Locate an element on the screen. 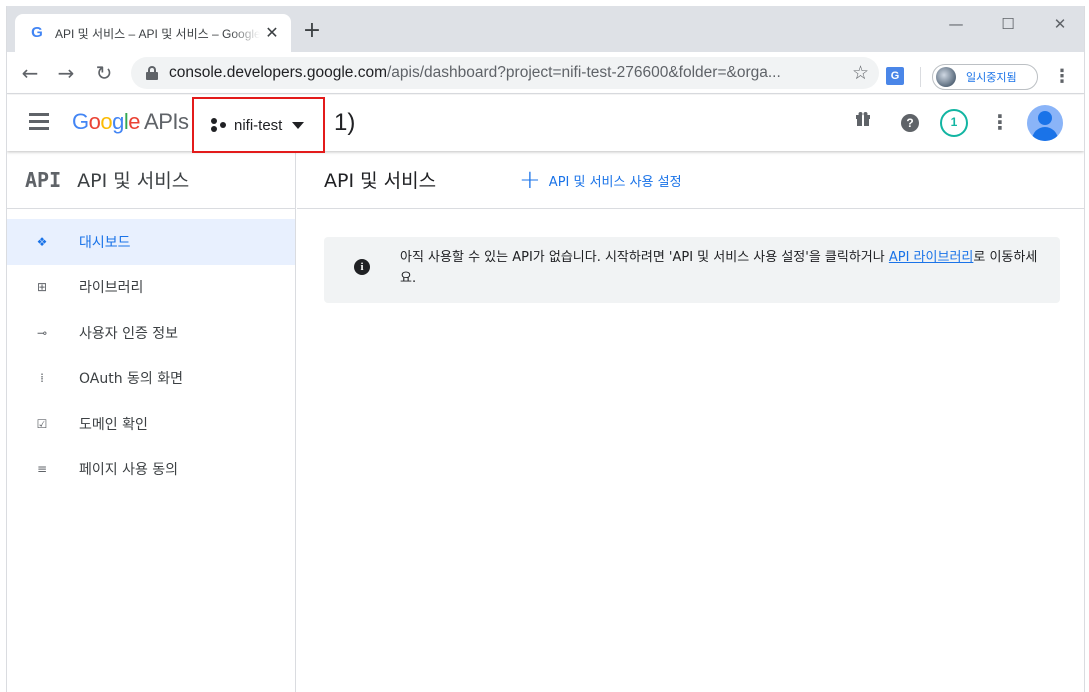  sidebar-item-page-usage: ≡ 페이지 사용 동의 is located at coordinates (151, 470).